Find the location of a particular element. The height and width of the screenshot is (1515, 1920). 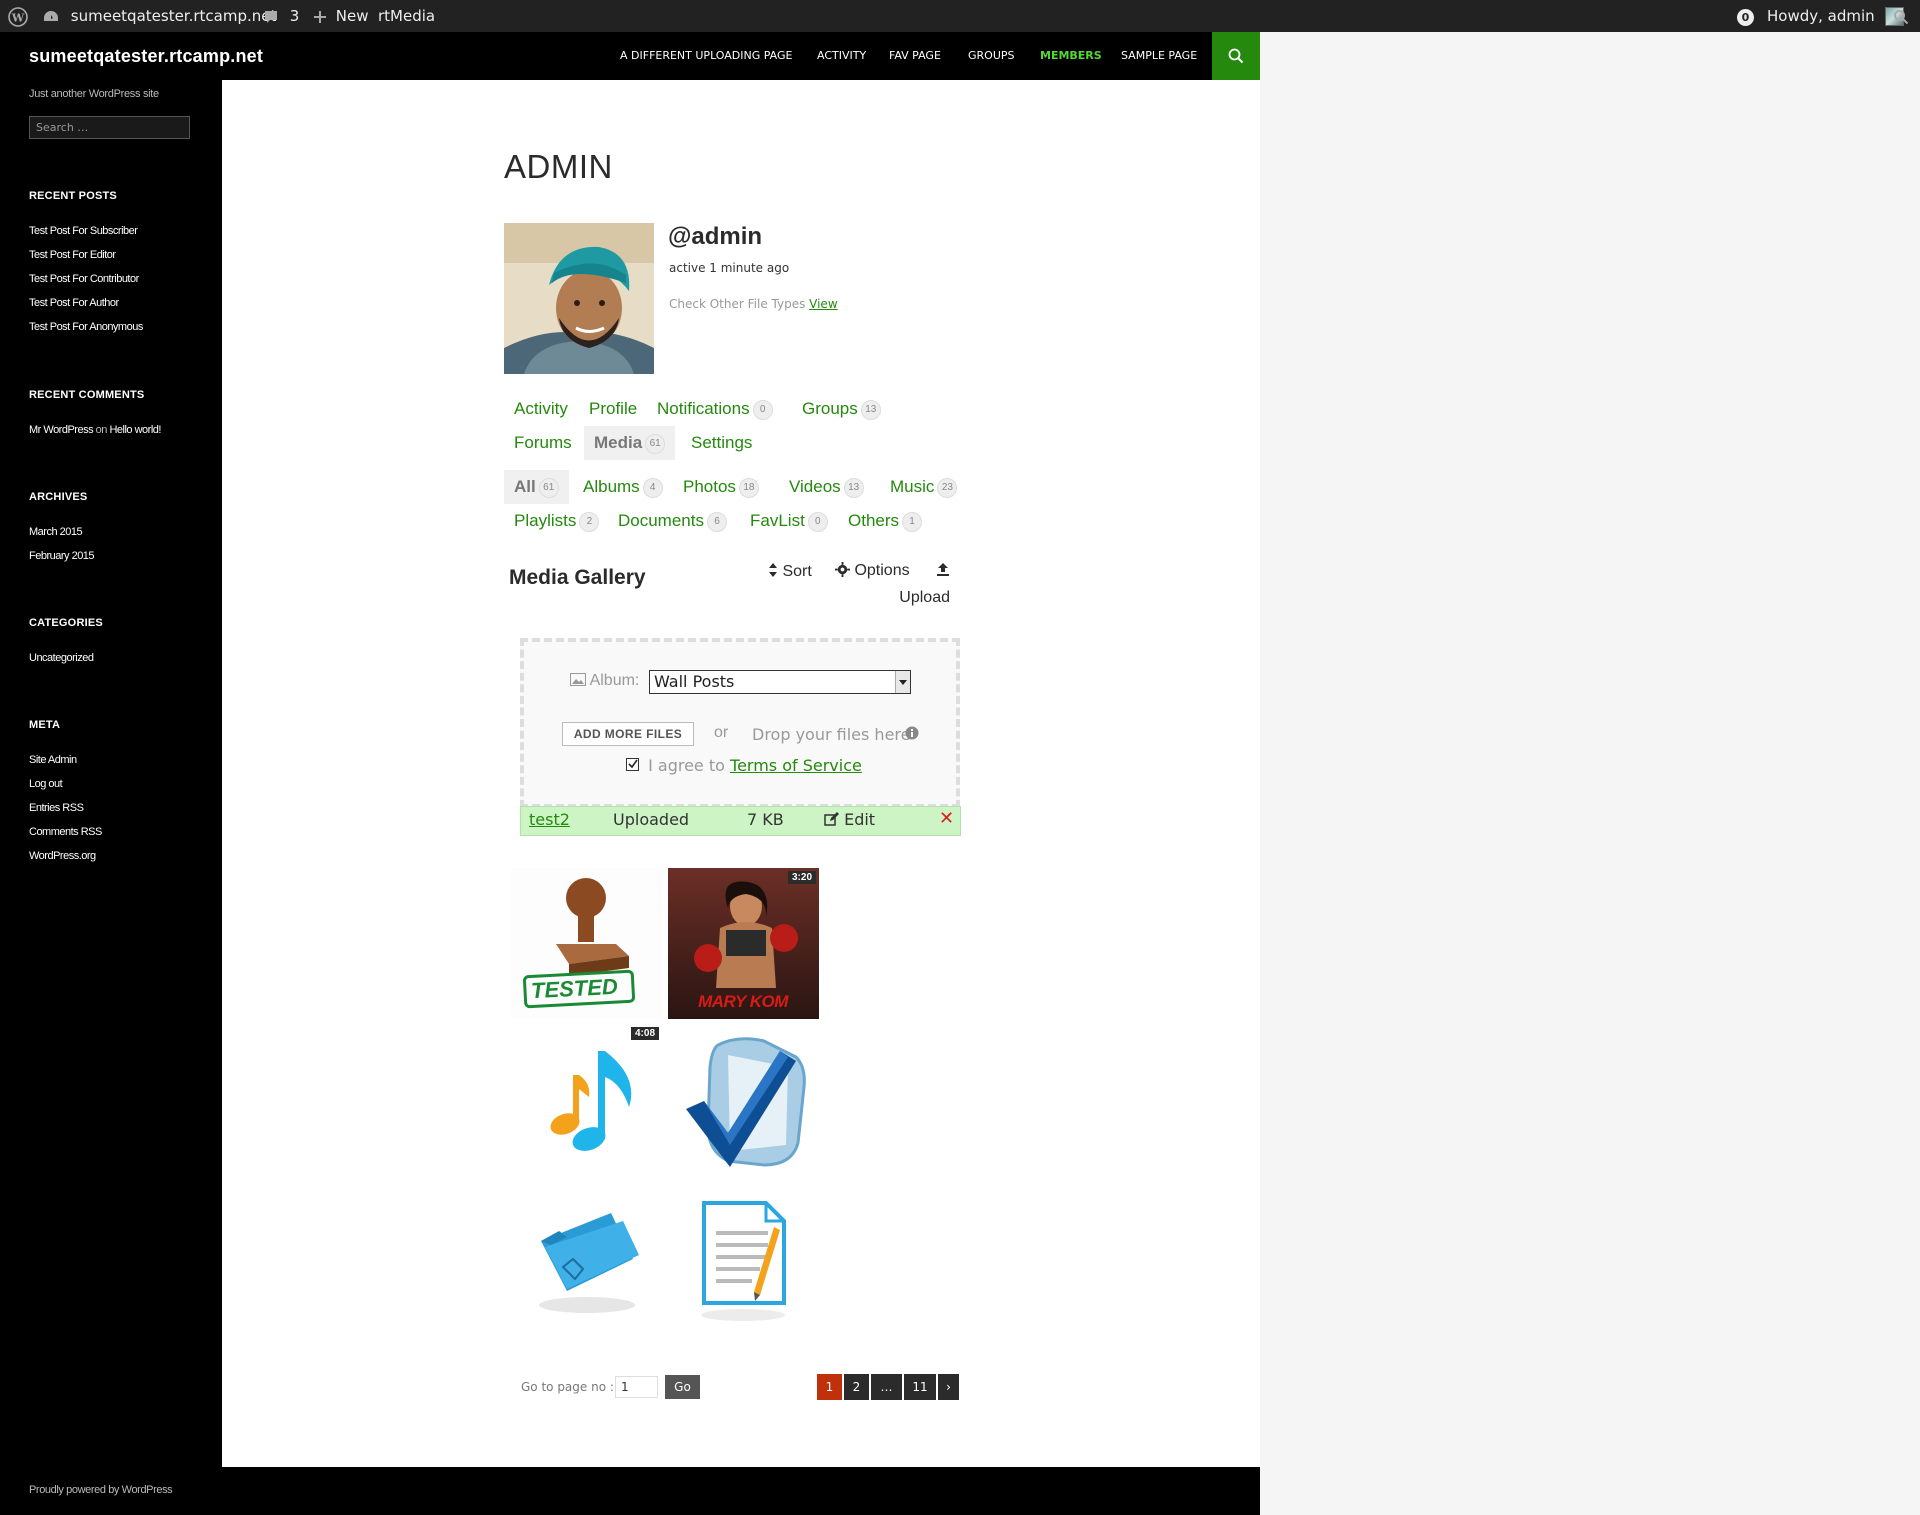

recent-post-link: Test Post For Editor is located at coordinates (72, 255).